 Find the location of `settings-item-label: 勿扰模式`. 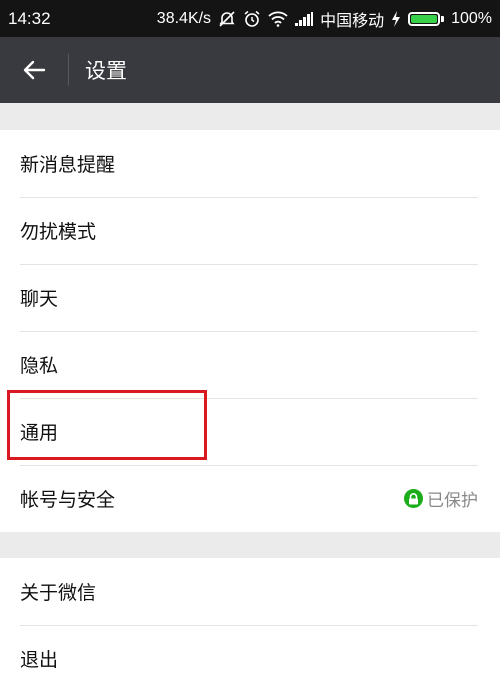

settings-item-label: 勿扰模式 is located at coordinates (58, 232).